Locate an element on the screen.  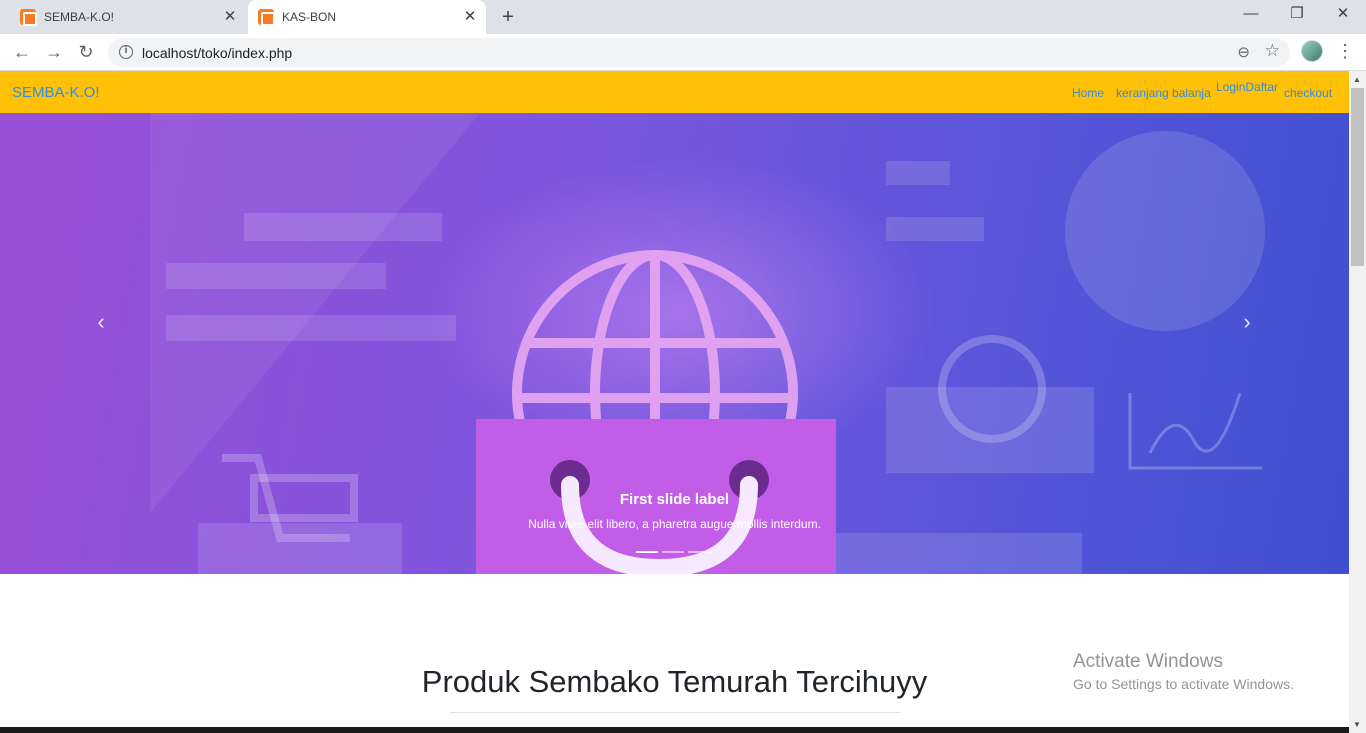
bookmark-star-icon: ☆ is located at coordinates (1272, 51).